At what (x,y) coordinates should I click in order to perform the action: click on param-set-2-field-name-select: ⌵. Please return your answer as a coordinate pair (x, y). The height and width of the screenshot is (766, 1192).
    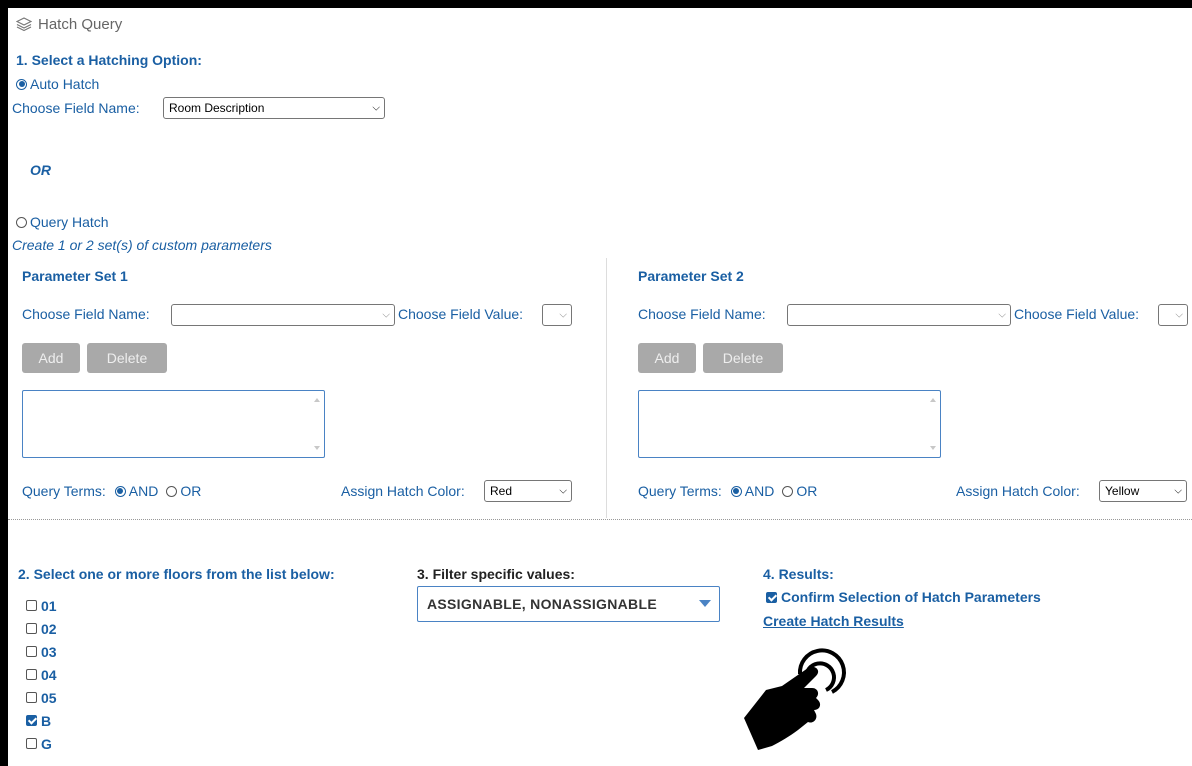
    Looking at the image, I should click on (899, 315).